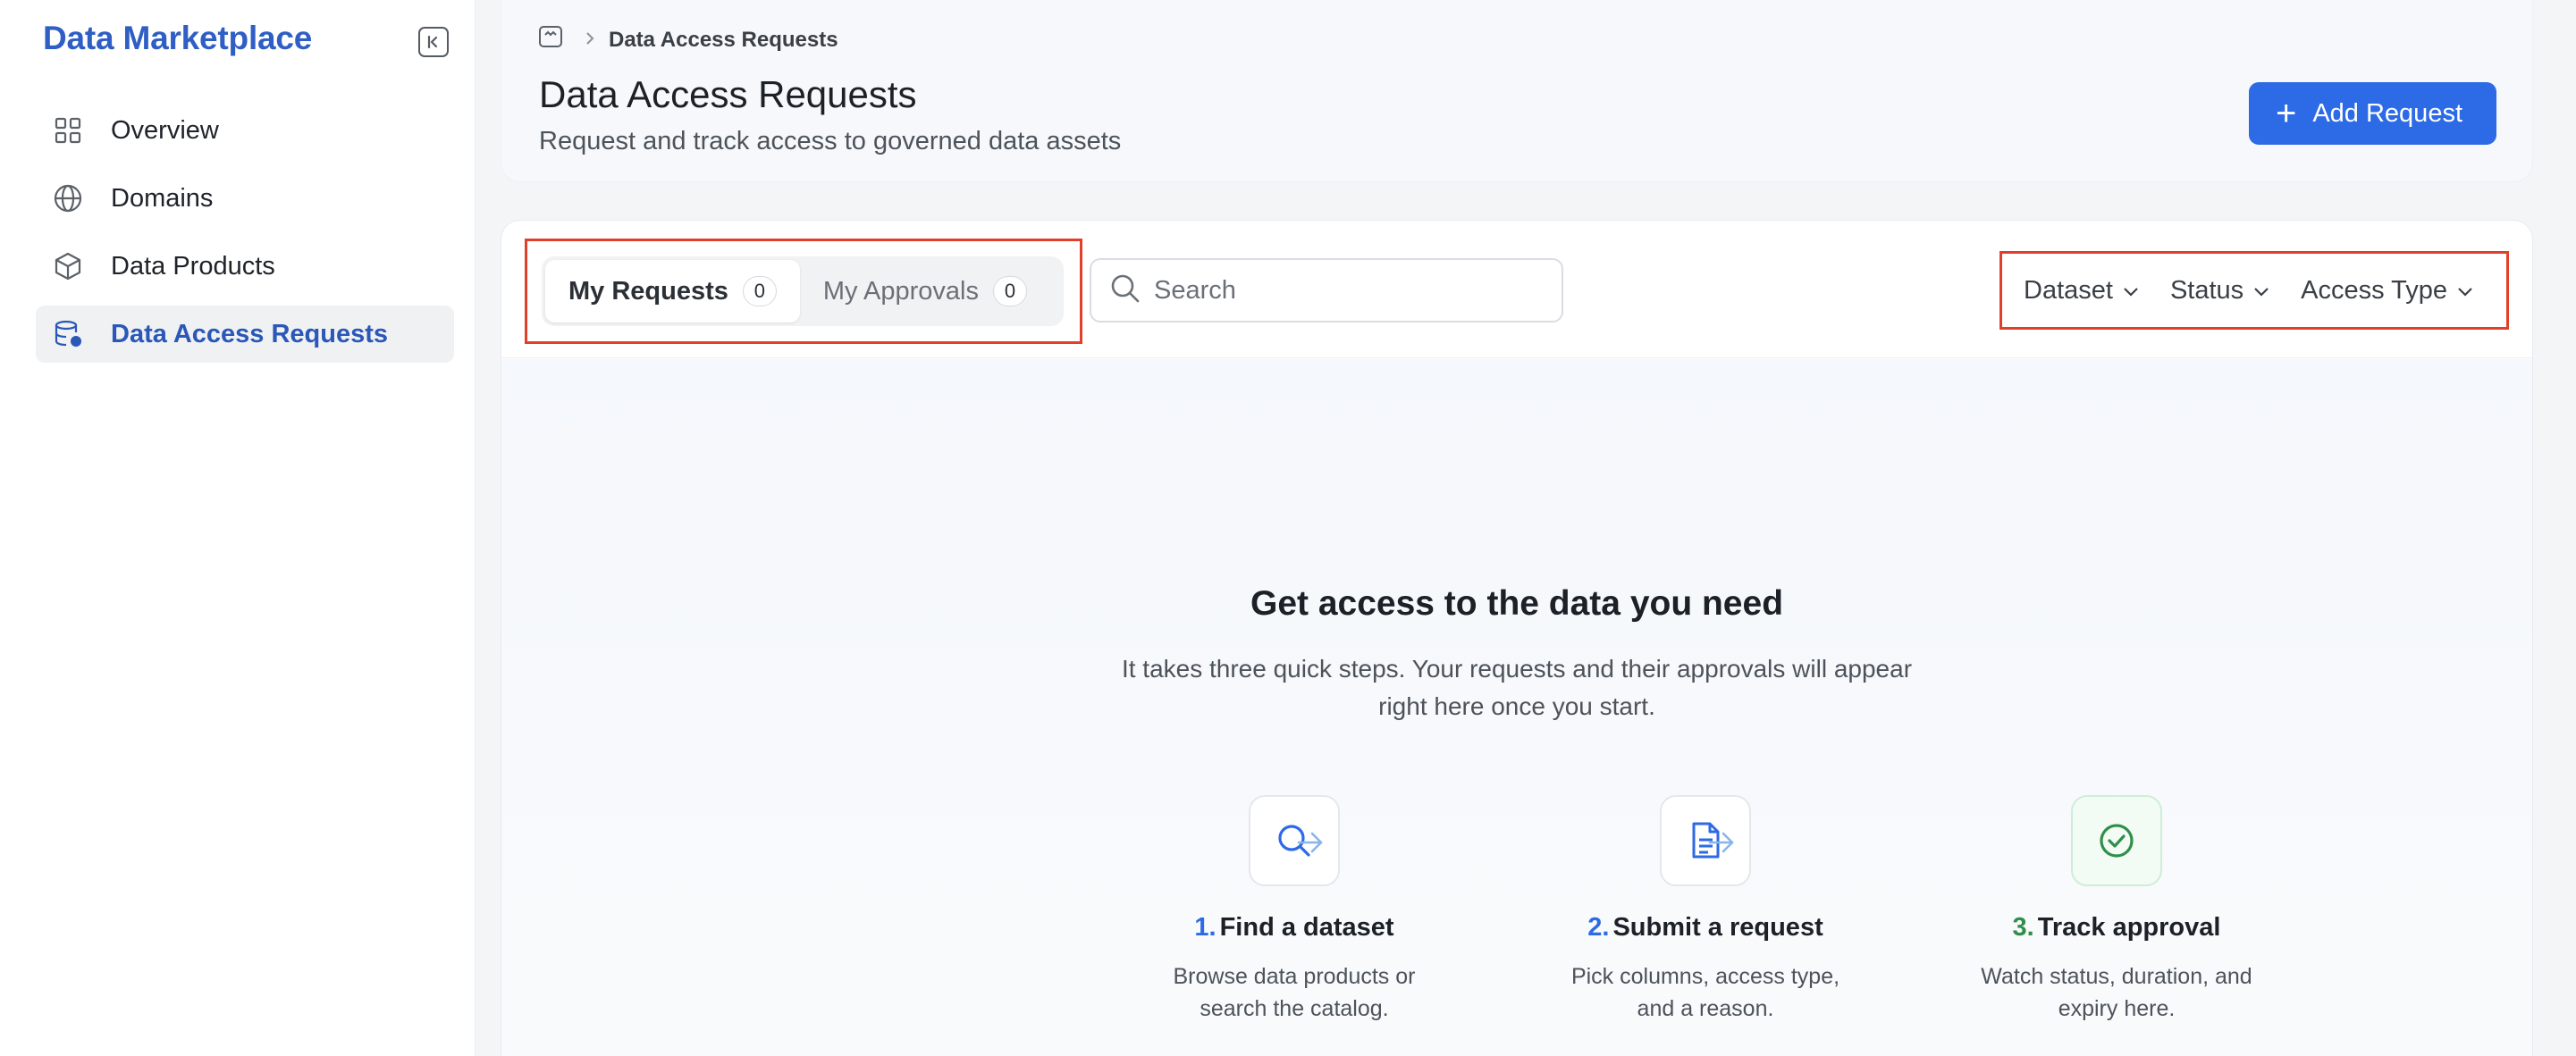 The height and width of the screenshot is (1056, 2576). I want to click on filters-highlight: Dataset Status Access Type, so click(2254, 290).